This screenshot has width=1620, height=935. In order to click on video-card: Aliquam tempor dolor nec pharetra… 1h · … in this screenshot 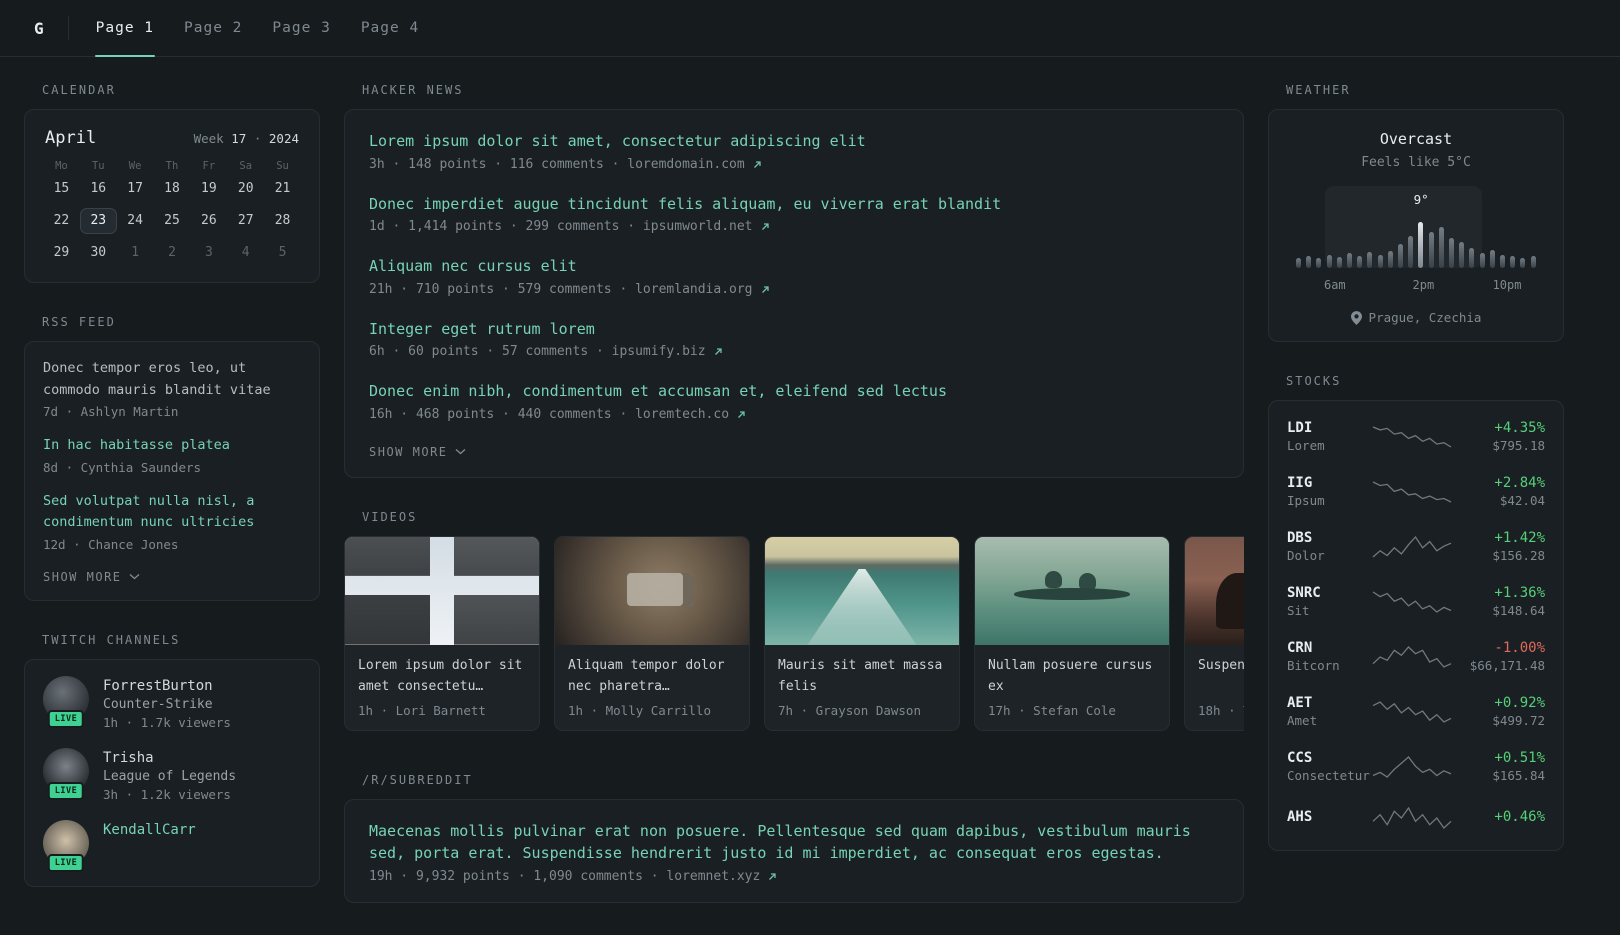, I will do `click(652, 633)`.